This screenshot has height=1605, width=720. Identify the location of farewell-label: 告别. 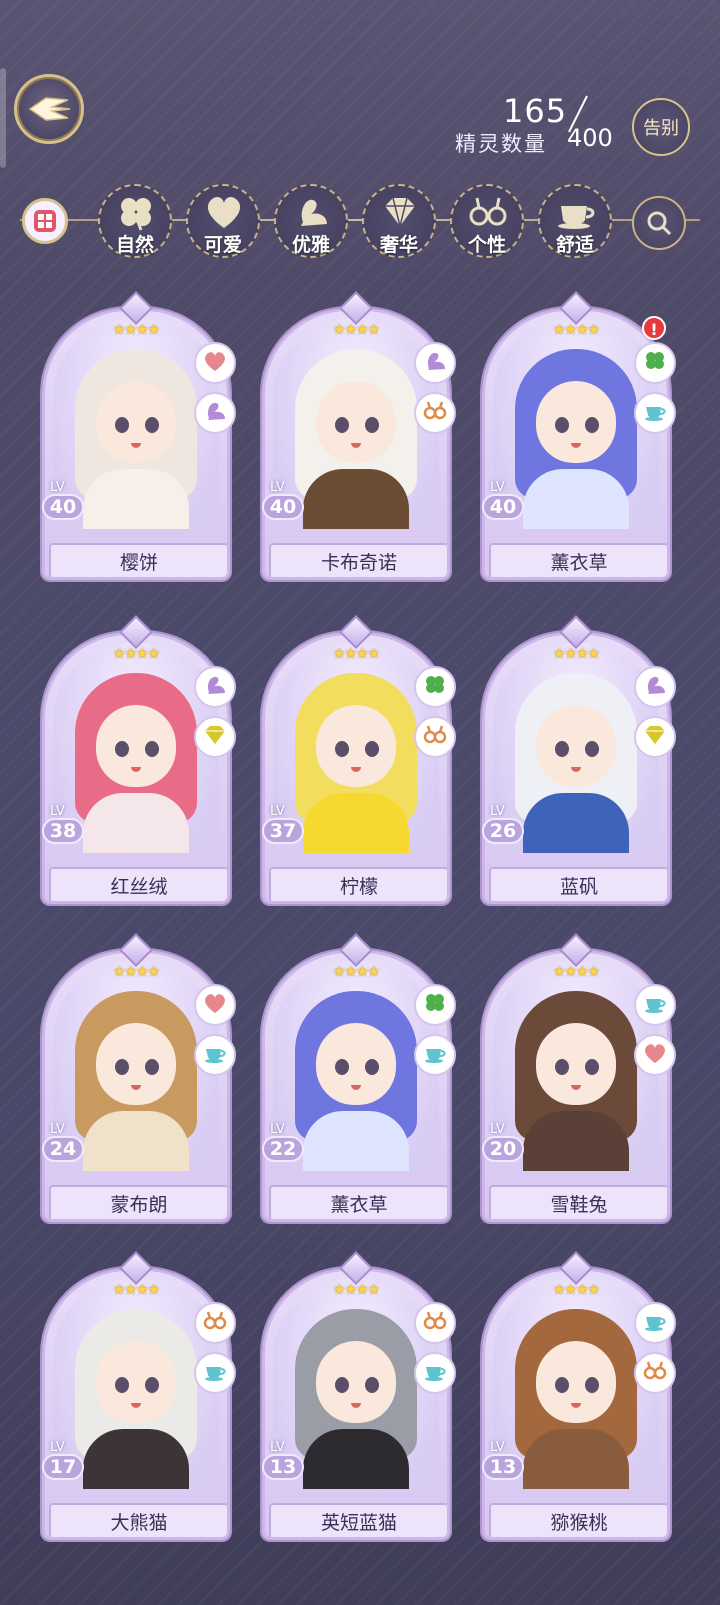
(661, 128).